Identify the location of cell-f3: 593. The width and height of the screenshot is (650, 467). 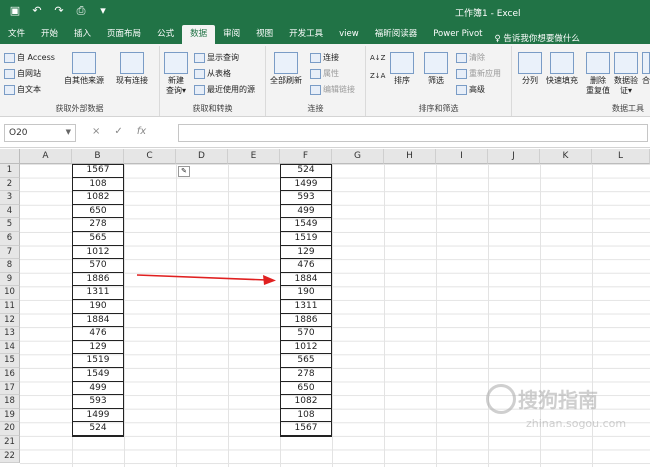
(306, 198).